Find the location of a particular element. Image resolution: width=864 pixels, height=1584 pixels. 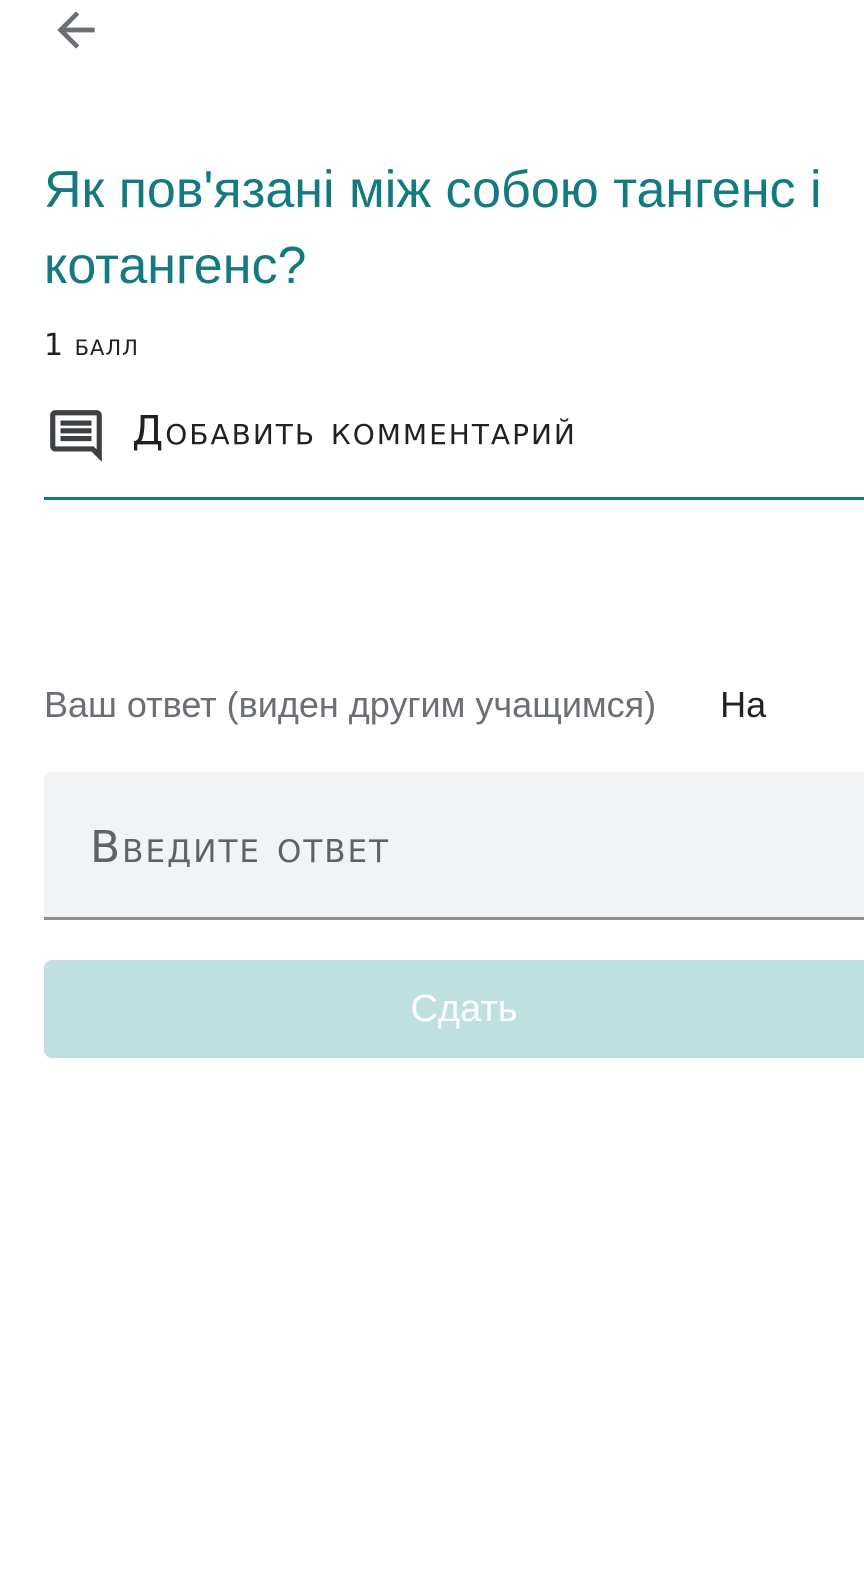

submit-button: Сдать is located at coordinates (454, 1009).